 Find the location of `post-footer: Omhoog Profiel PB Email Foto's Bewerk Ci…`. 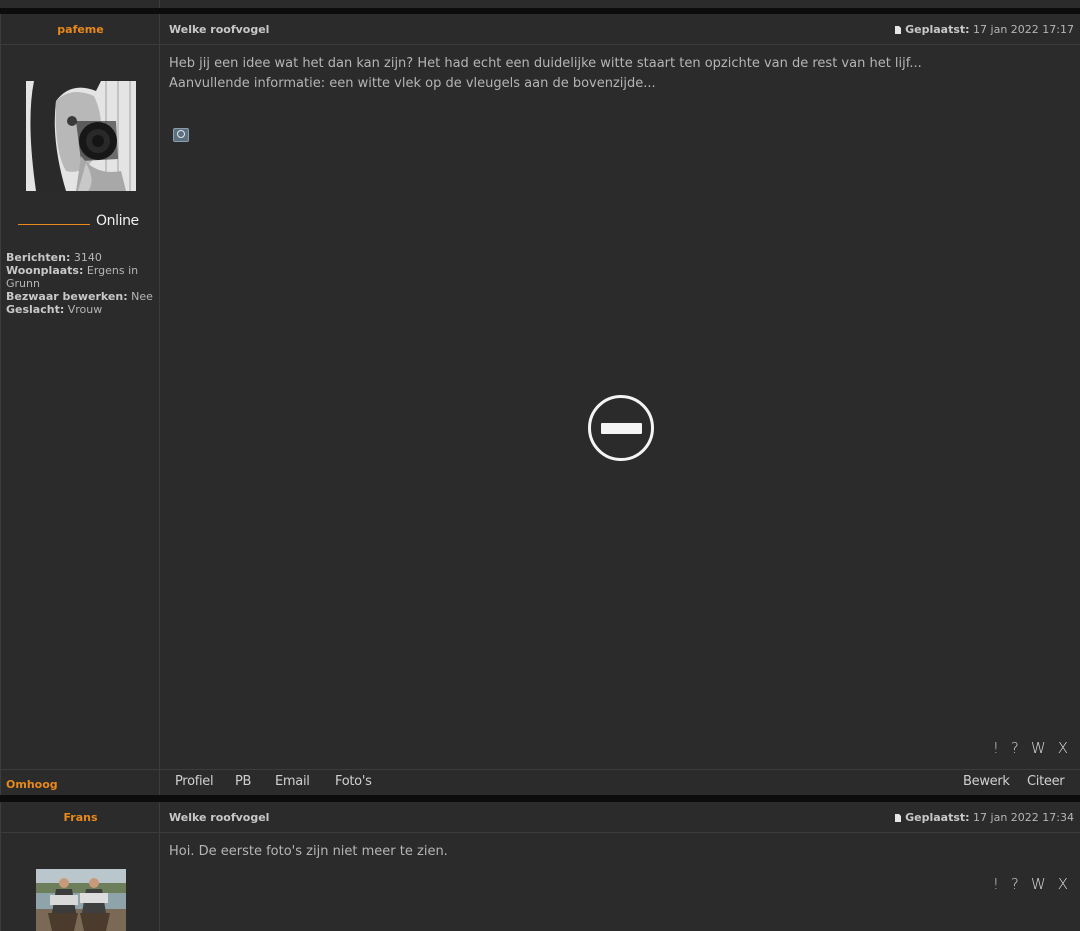

post-footer: Omhoog Profiel PB Email Foto's Bewerk Ci… is located at coordinates (540, 782).